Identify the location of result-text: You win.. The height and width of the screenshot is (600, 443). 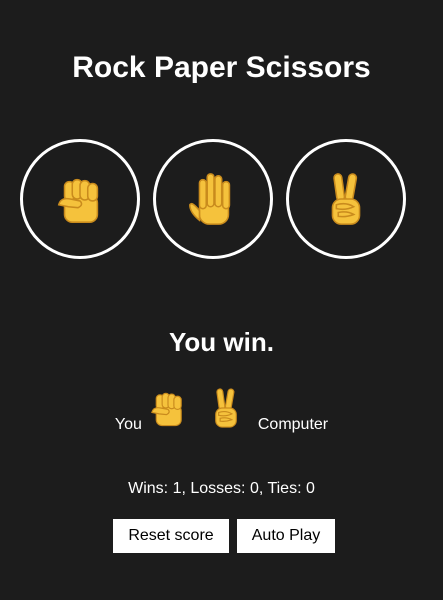
(221, 342).